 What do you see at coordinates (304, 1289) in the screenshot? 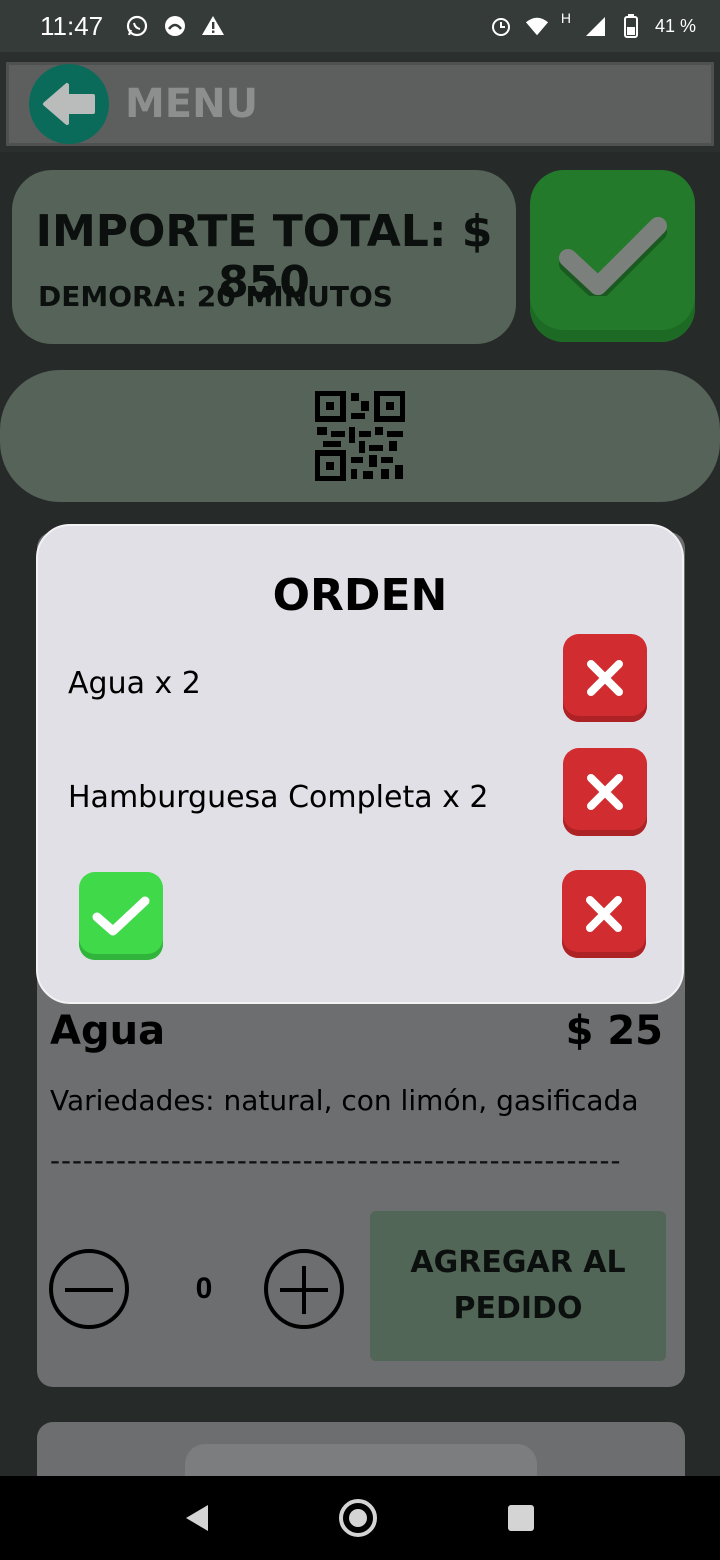
I see `increase-quantity-button` at bounding box center [304, 1289].